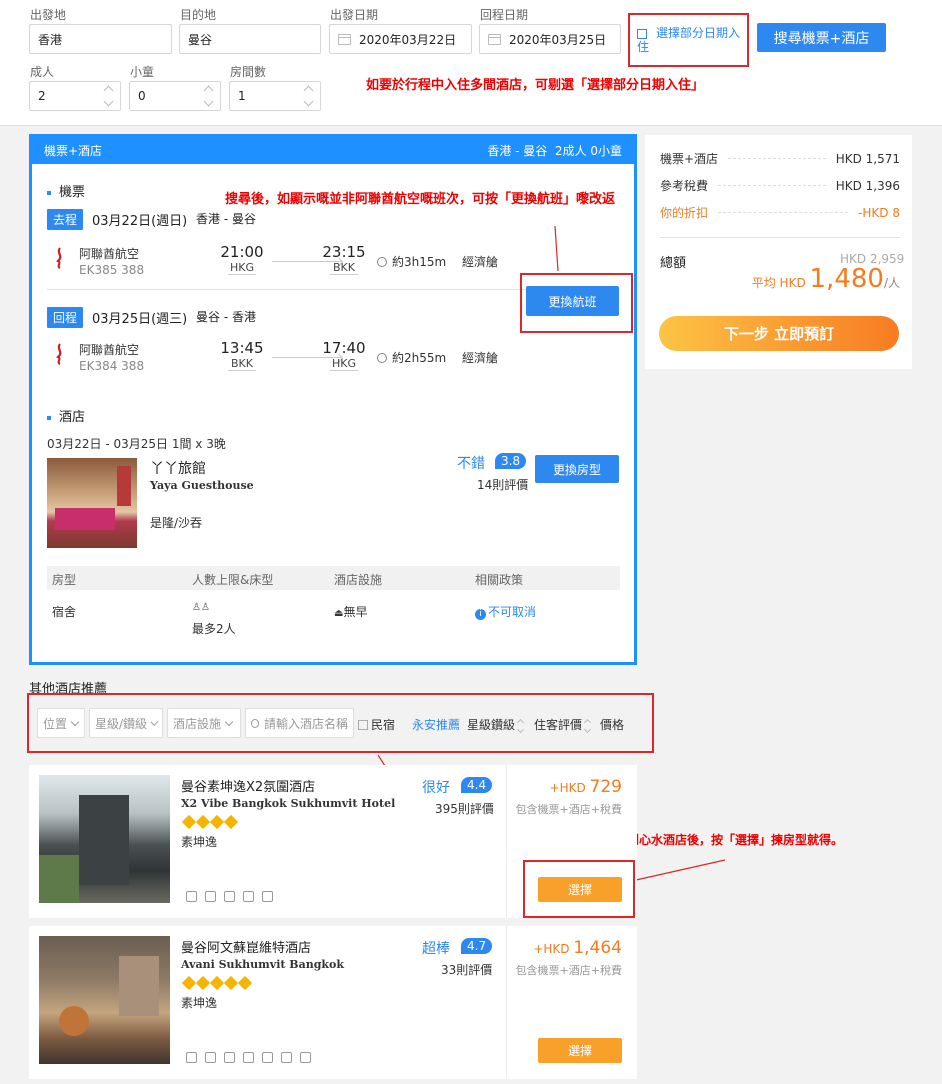 The width and height of the screenshot is (942, 1084). I want to click on sort-price: 價格, so click(612, 724).